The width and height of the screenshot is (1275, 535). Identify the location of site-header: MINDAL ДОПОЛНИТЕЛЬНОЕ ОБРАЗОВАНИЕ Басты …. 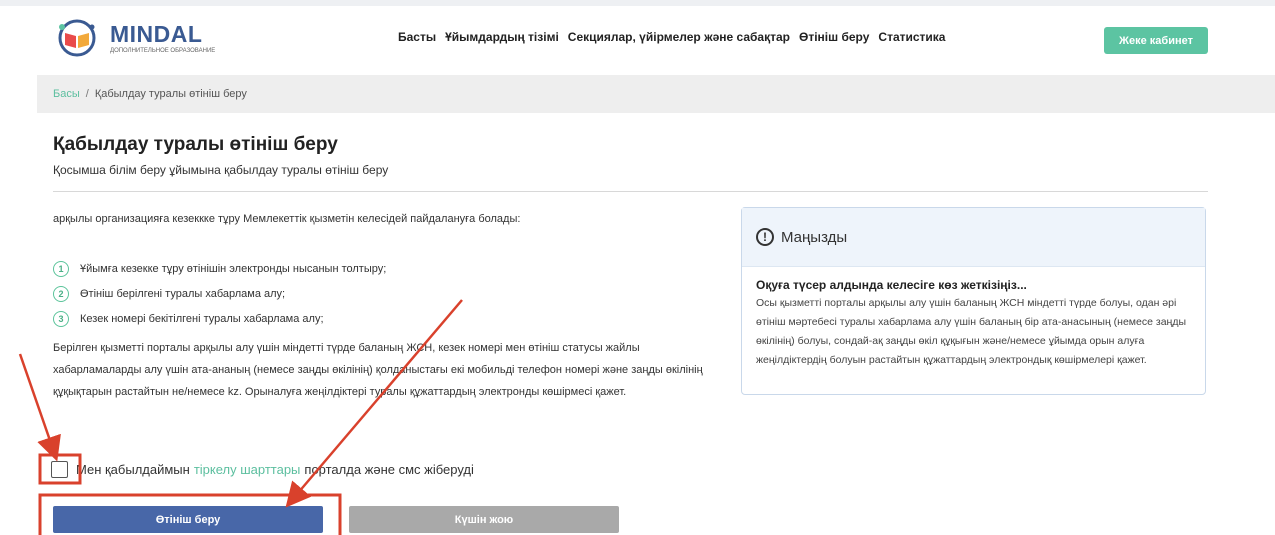
(637, 37).